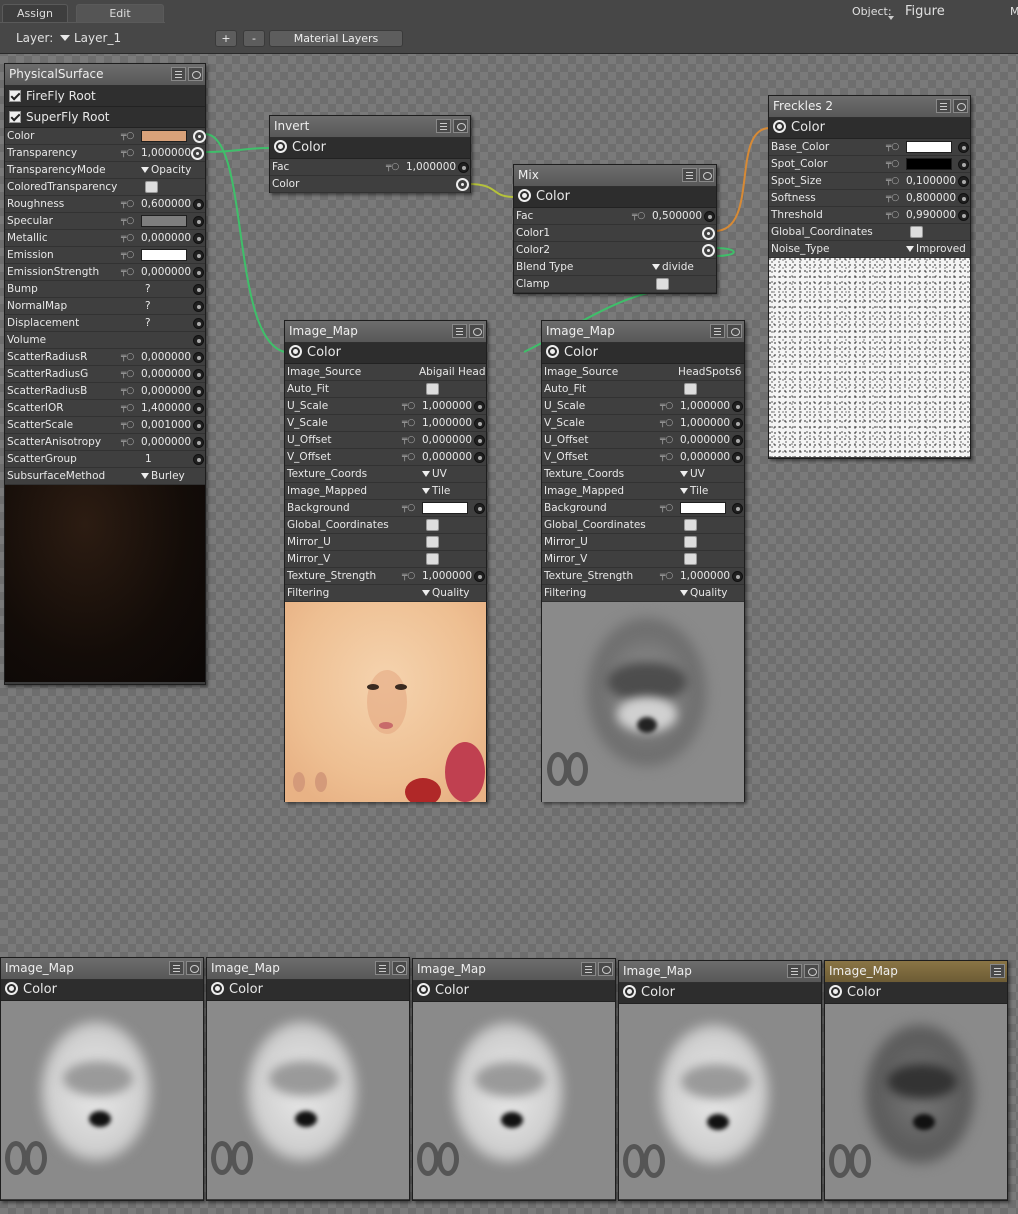  What do you see at coordinates (514, 1079) in the screenshot?
I see `image-map-node-3: Image_Map Color` at bounding box center [514, 1079].